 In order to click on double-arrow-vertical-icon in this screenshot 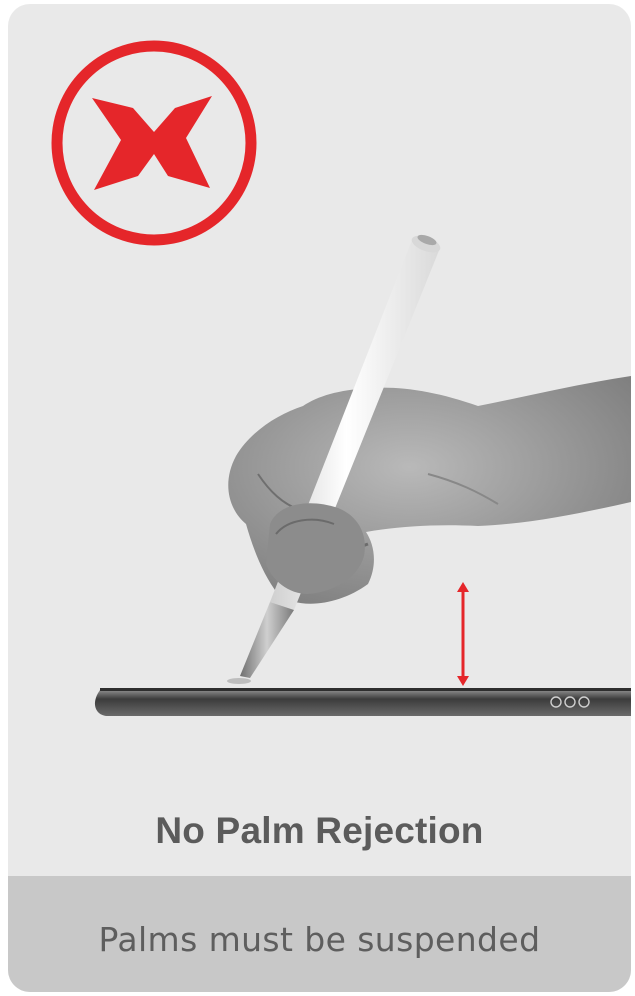, I will do `click(463, 634)`.